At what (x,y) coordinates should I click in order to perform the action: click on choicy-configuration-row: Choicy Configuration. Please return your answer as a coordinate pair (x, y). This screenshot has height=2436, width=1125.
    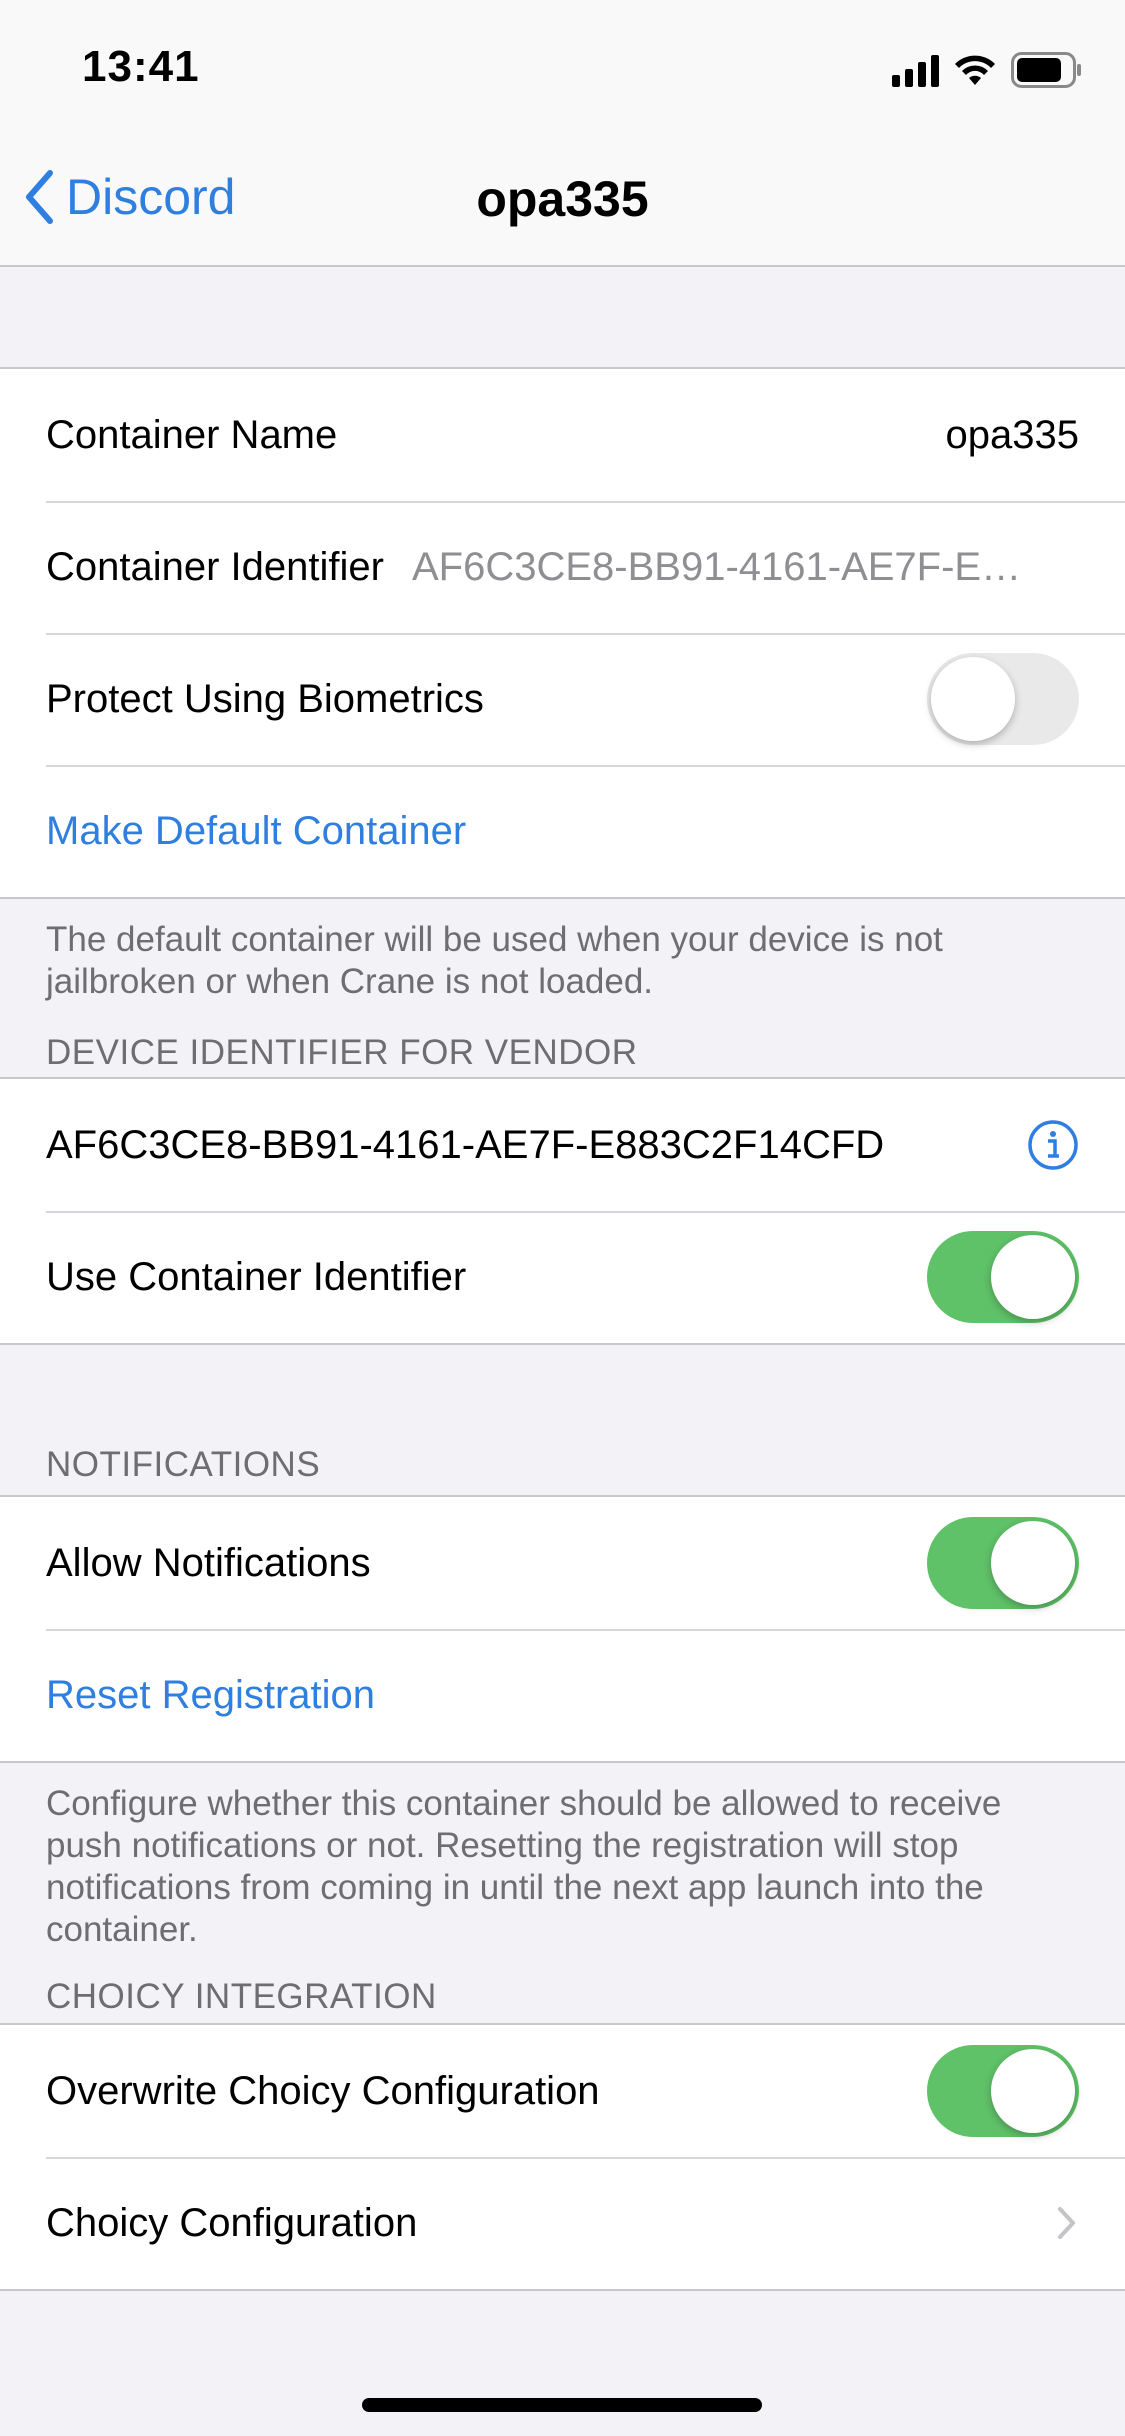
    Looking at the image, I should click on (562, 2223).